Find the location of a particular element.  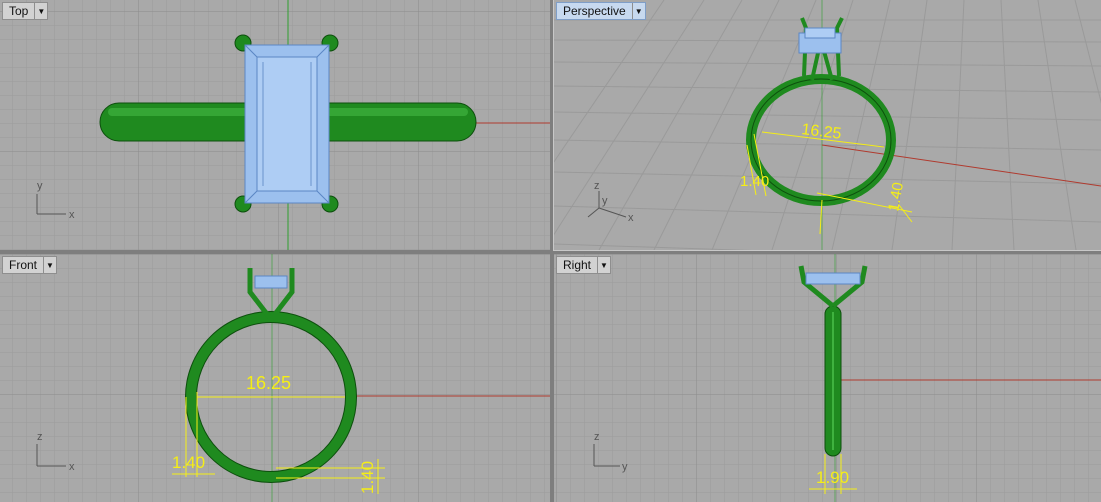

viewport-label-top: Top ▼ is located at coordinates (25, 11).